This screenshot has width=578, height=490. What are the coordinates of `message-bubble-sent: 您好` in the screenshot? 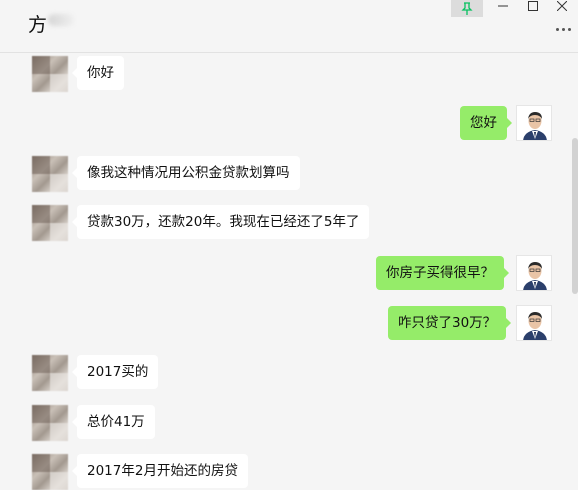 It's located at (486, 123).